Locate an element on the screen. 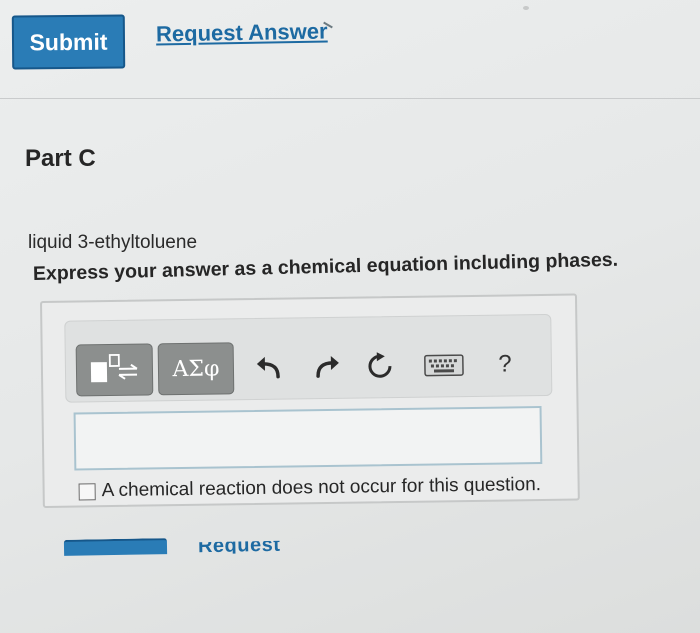 This screenshot has height=633, width=700. answer-input is located at coordinates (308, 438).